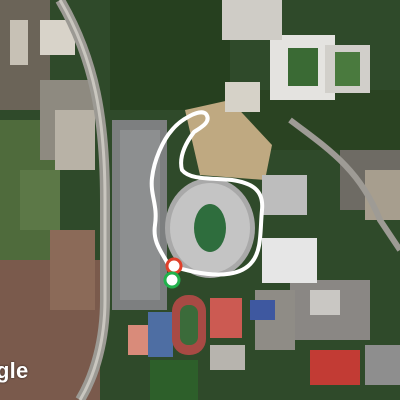 The image size is (400, 400). Describe the element at coordinates (170, 55) in the screenshot. I see `forest-patch` at that location.